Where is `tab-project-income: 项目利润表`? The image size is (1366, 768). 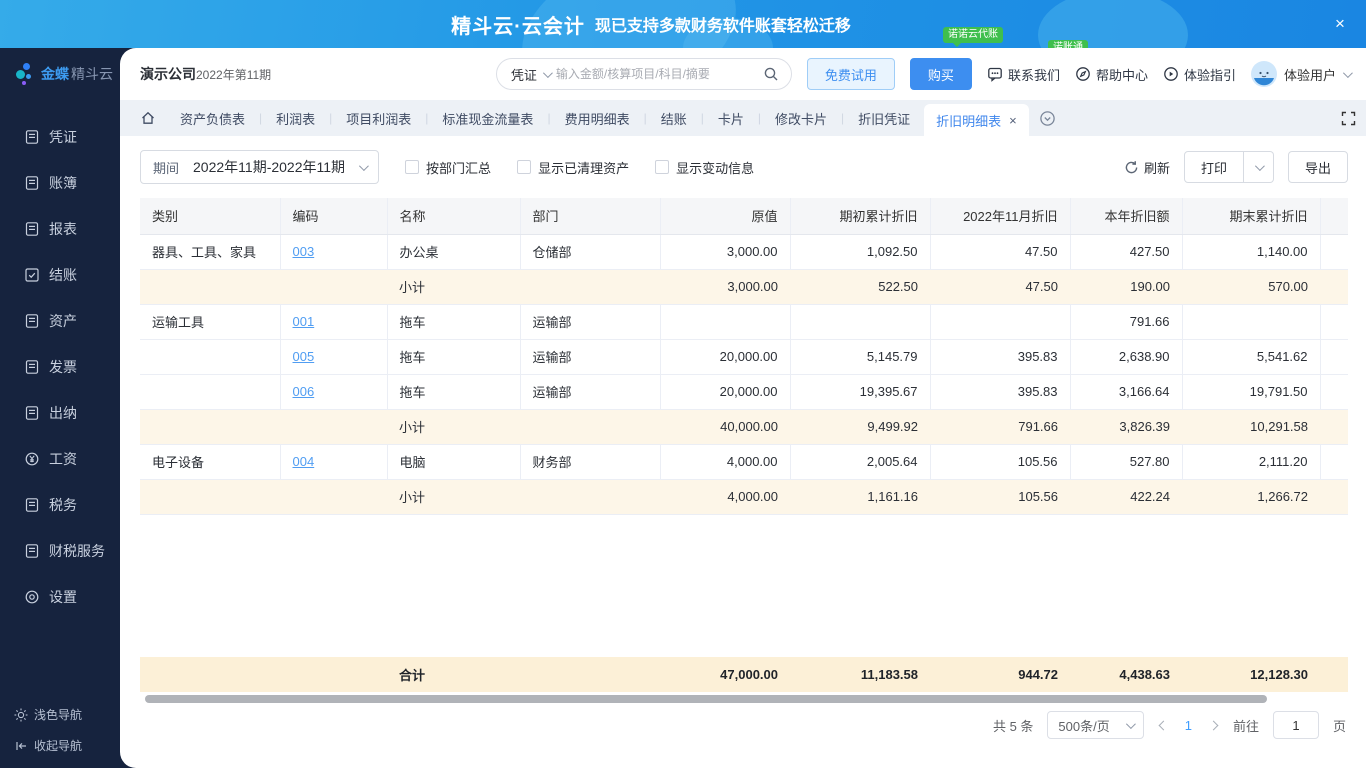
tab-project-income: 项目利润表 is located at coordinates (378, 118).